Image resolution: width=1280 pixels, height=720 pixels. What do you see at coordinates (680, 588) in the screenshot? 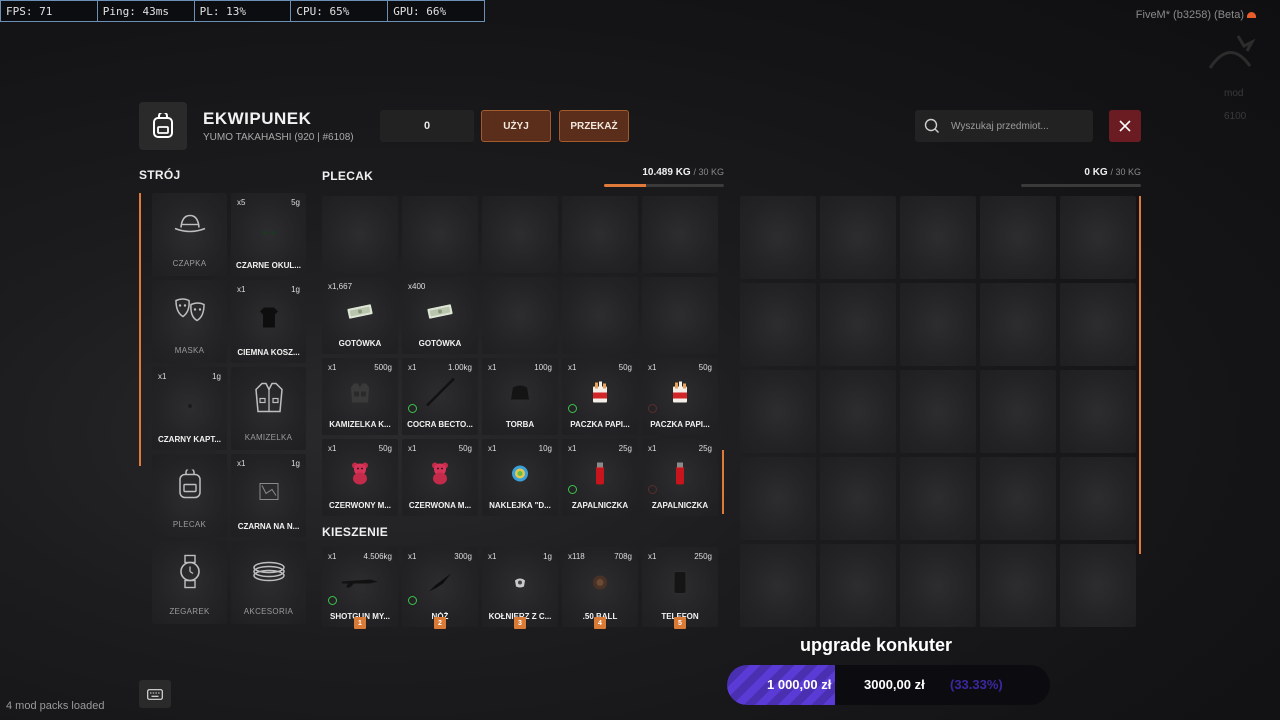
I see `pocket-slot: x1250gTELEFON5` at bounding box center [680, 588].